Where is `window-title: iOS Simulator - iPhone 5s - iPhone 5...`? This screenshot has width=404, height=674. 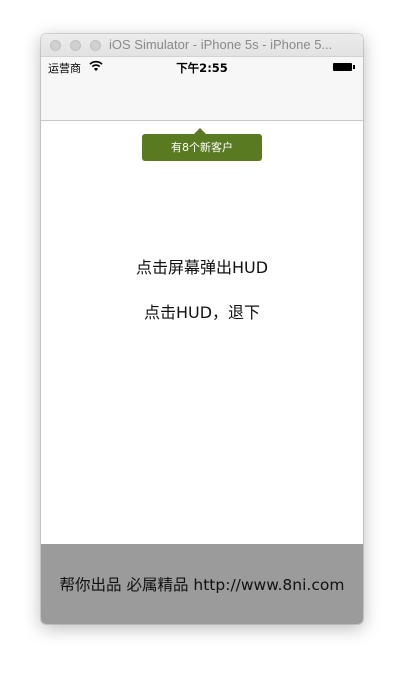 window-title: iOS Simulator - iPhone 5s - iPhone 5... is located at coordinates (221, 44).